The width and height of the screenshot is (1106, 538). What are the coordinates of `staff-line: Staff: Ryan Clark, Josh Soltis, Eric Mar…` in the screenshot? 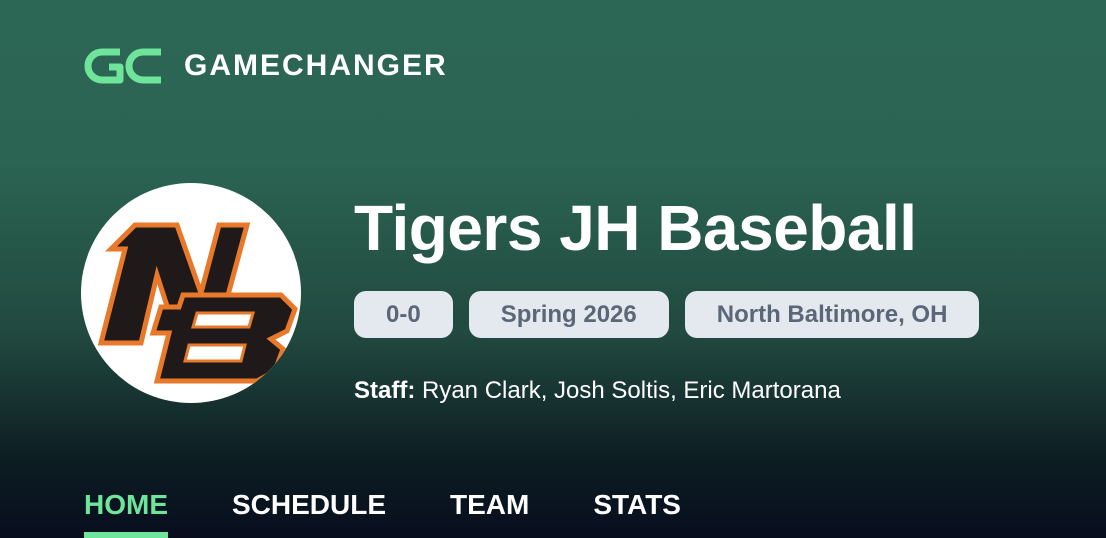 It's located at (597, 391).